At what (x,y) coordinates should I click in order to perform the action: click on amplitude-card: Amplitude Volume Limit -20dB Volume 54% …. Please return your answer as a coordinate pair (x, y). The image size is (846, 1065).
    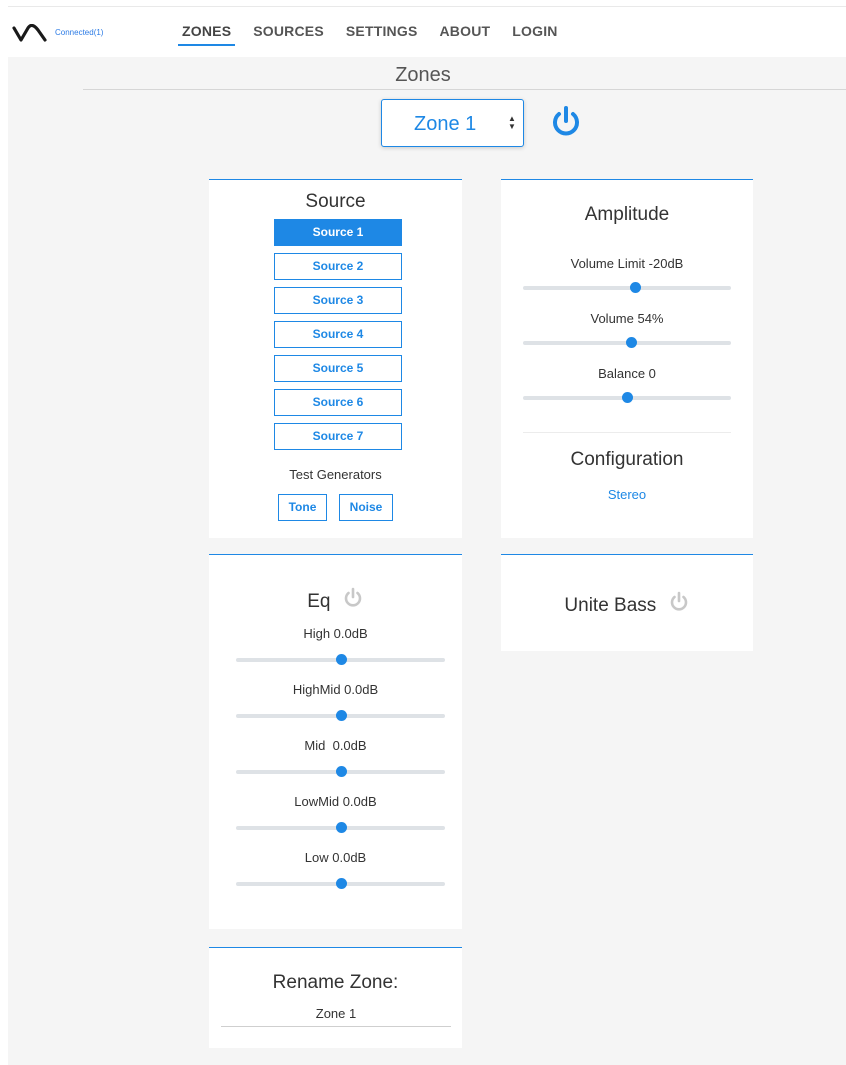
    Looking at the image, I should click on (627, 358).